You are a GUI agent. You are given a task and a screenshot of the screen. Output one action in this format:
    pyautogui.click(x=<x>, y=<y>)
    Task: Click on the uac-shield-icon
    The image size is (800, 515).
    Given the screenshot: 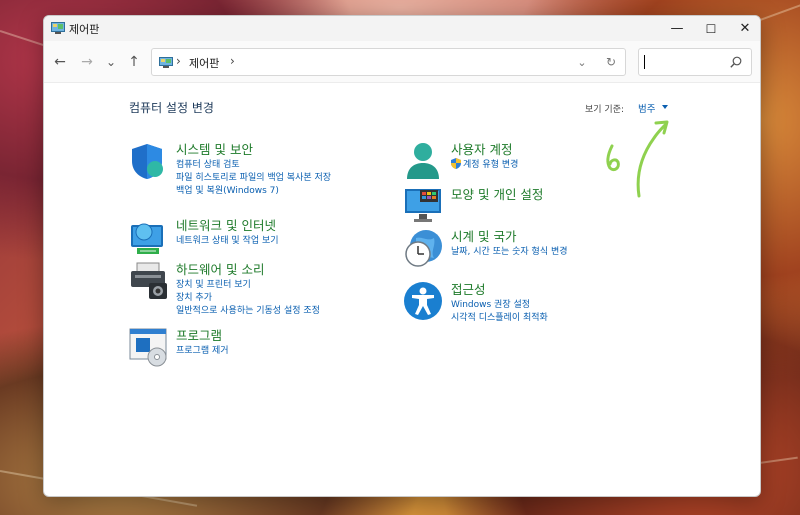 What is the action you would take?
    pyautogui.click(x=456, y=163)
    